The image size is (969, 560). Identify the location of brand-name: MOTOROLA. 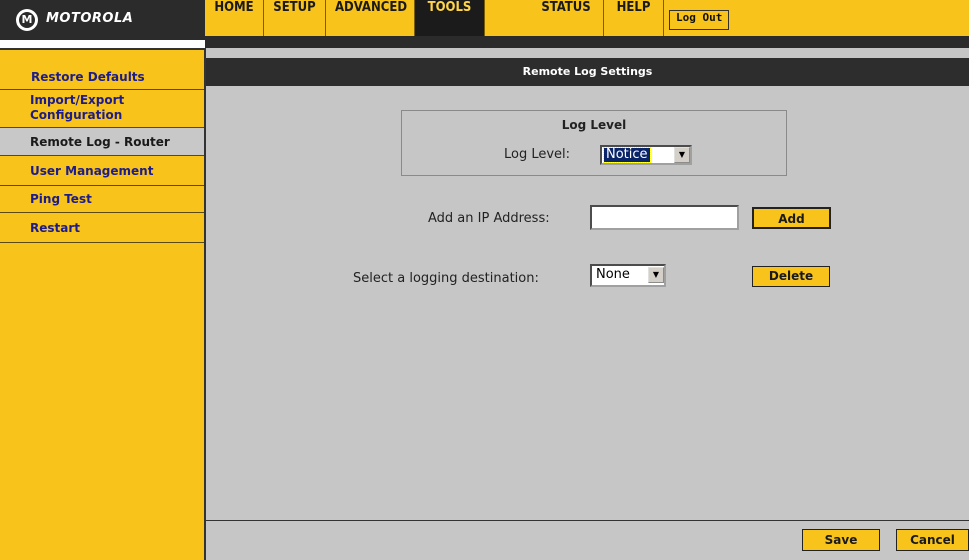
(90, 18).